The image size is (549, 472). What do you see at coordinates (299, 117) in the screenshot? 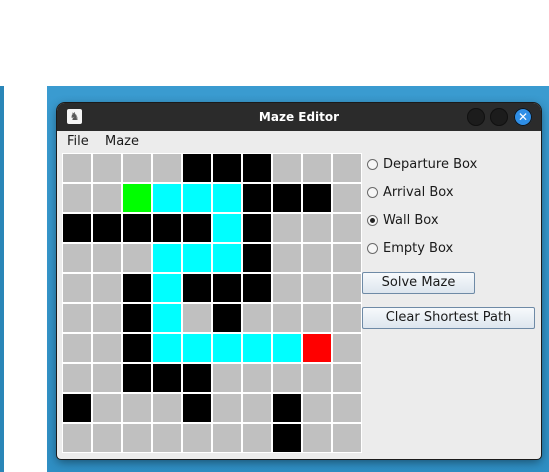
I see `title-bar: ♞ Maze Editor ✕` at bounding box center [299, 117].